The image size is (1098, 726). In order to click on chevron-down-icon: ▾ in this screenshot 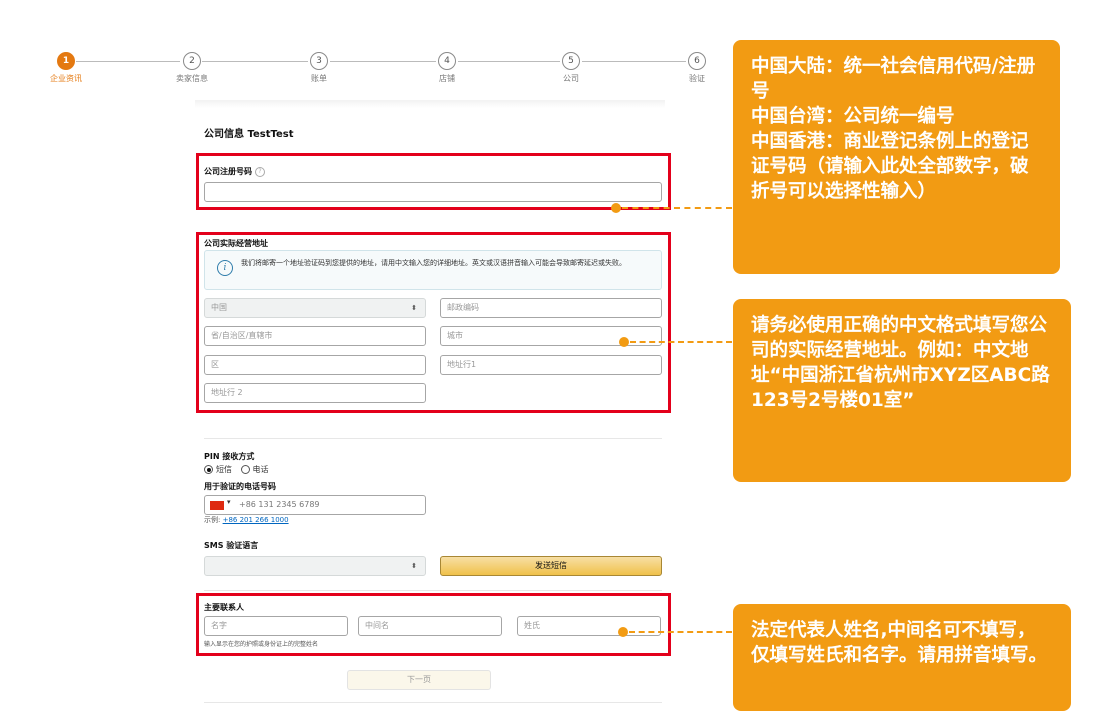, I will do `click(229, 502)`.